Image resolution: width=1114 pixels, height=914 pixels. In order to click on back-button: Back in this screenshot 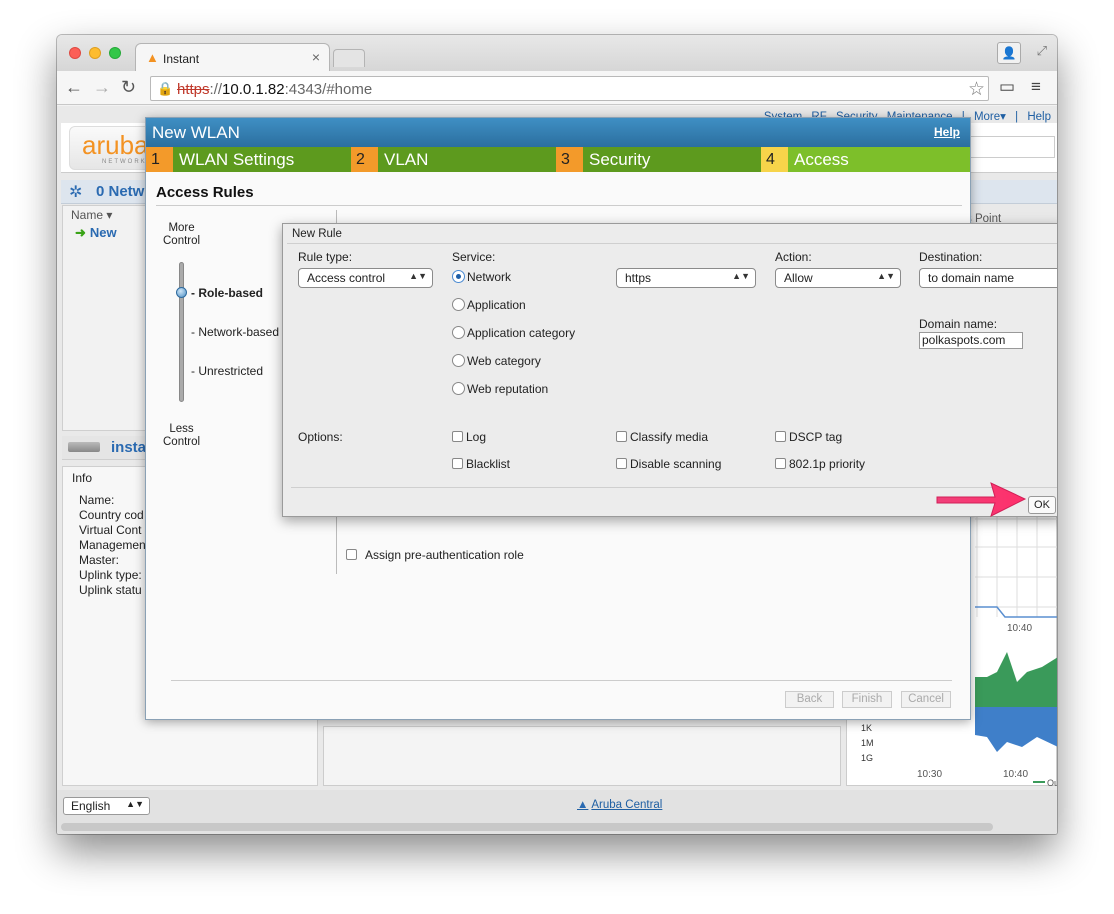, I will do `click(809, 699)`.